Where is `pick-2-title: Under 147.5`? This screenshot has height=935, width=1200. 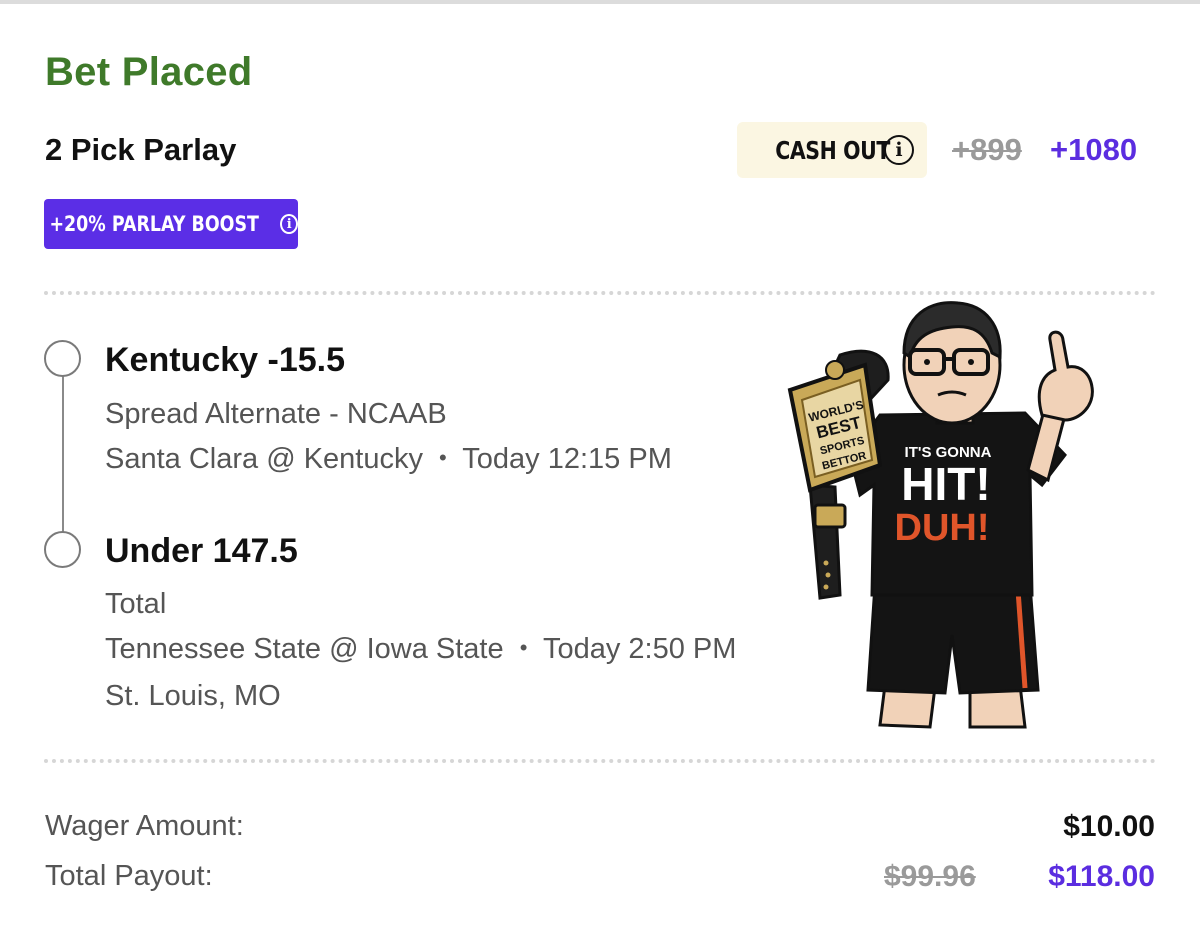 pick-2-title: Under 147.5 is located at coordinates (201, 551).